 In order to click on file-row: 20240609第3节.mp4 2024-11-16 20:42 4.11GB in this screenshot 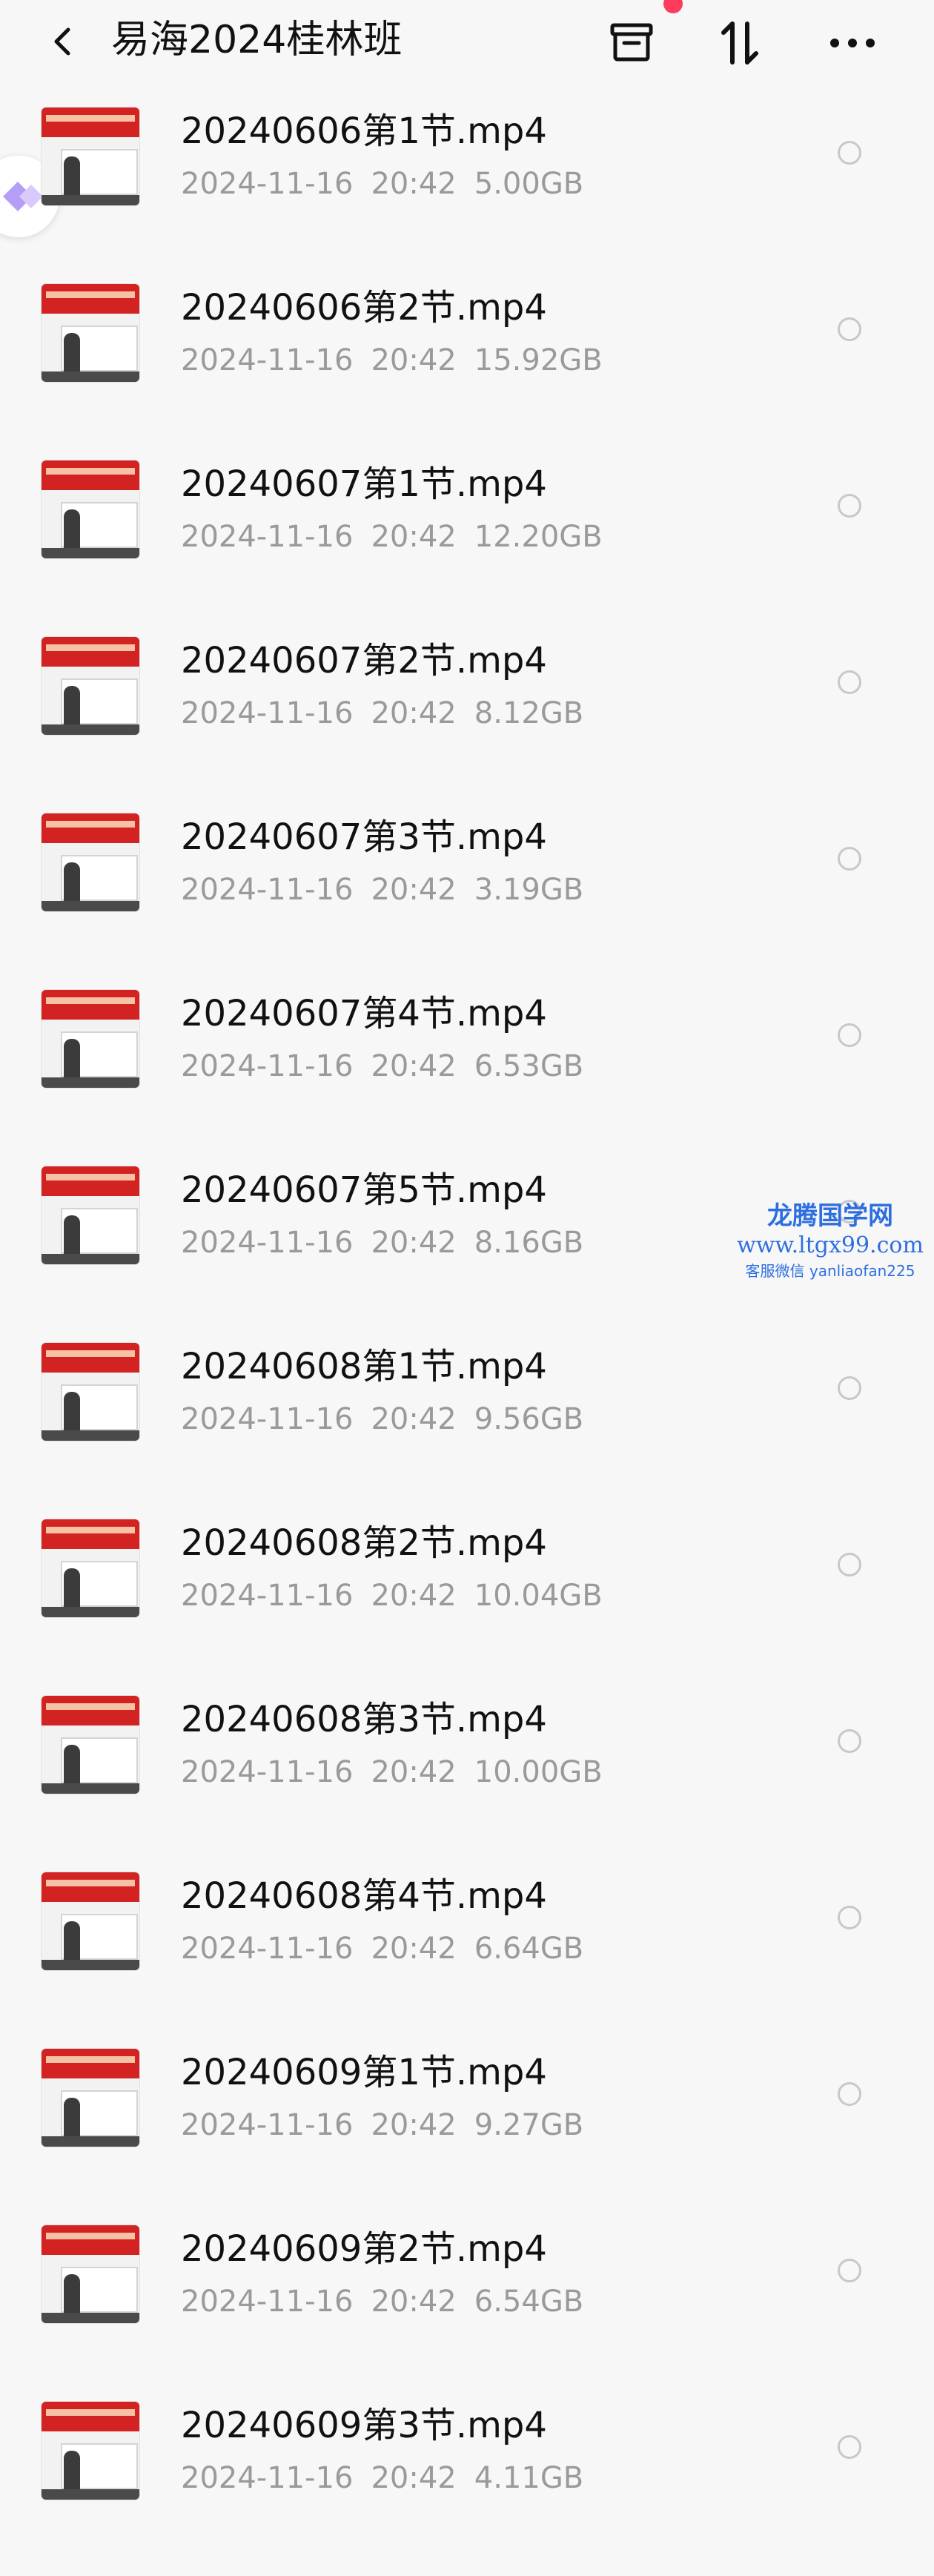, I will do `click(467, 2475)`.